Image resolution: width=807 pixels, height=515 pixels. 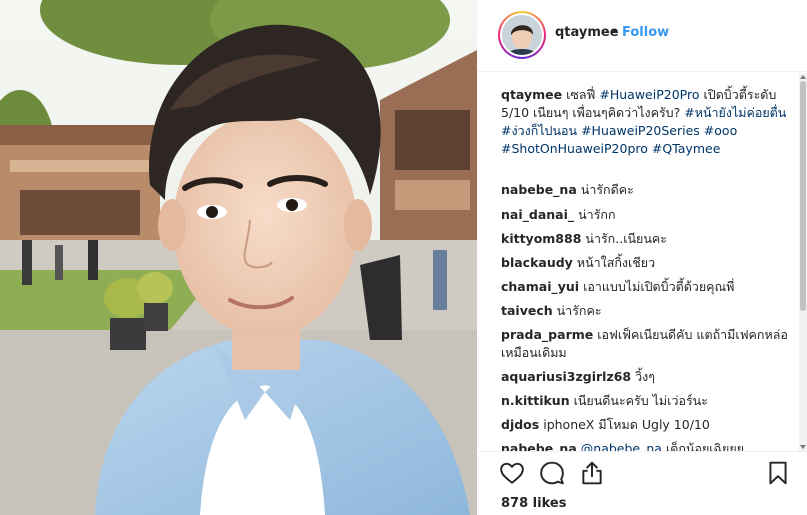 What do you see at coordinates (646, 215) in the screenshot?
I see `list-item: nai_danai_ น่ารักก` at bounding box center [646, 215].